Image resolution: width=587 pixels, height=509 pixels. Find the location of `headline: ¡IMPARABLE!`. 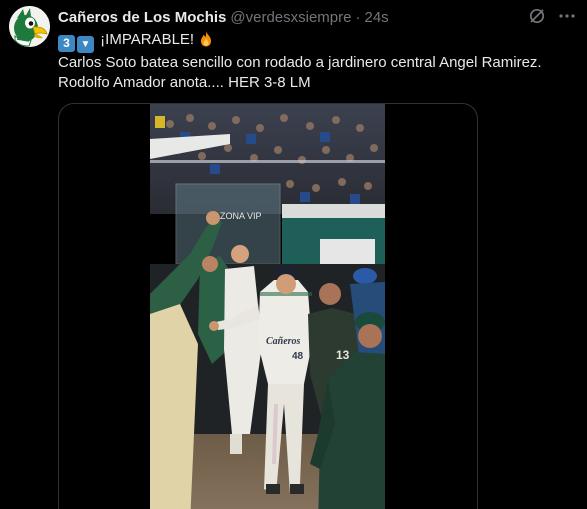

headline: ¡IMPARABLE! is located at coordinates (147, 39).